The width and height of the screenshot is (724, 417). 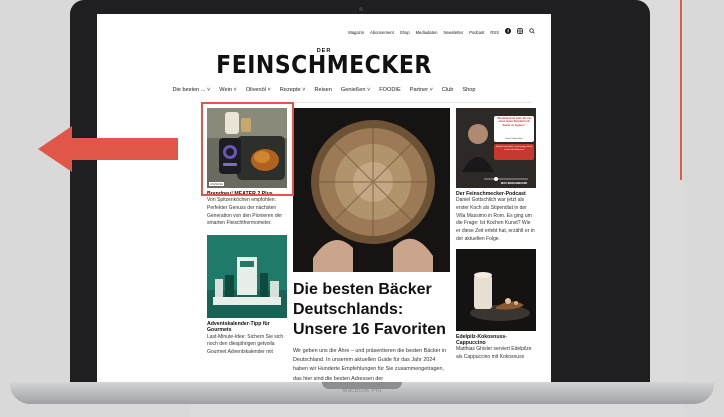 I want to click on cappuccino-image, so click(x=496, y=289).